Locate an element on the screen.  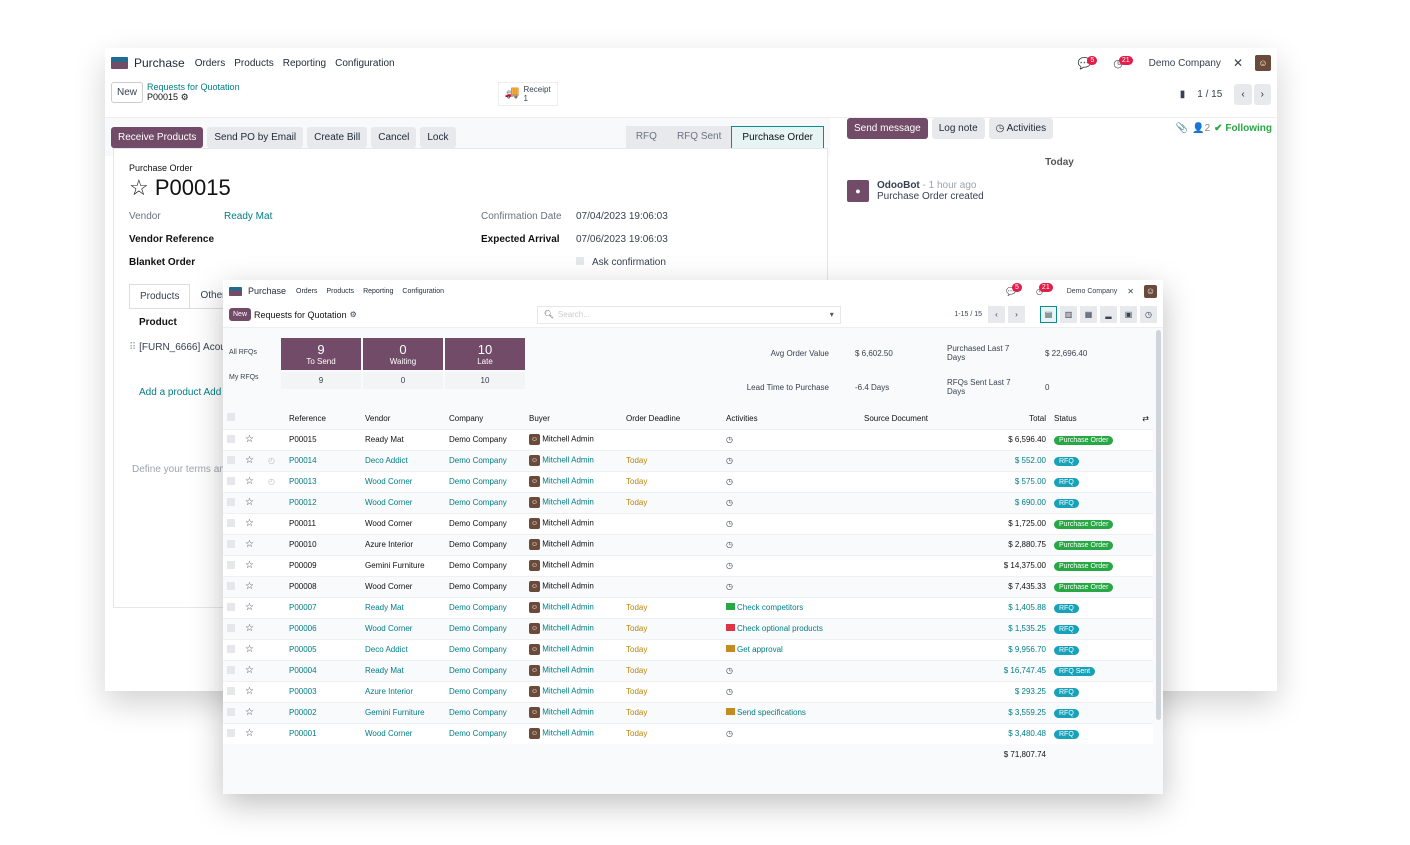
prev-page-button: ‹ is located at coordinates (996, 314).